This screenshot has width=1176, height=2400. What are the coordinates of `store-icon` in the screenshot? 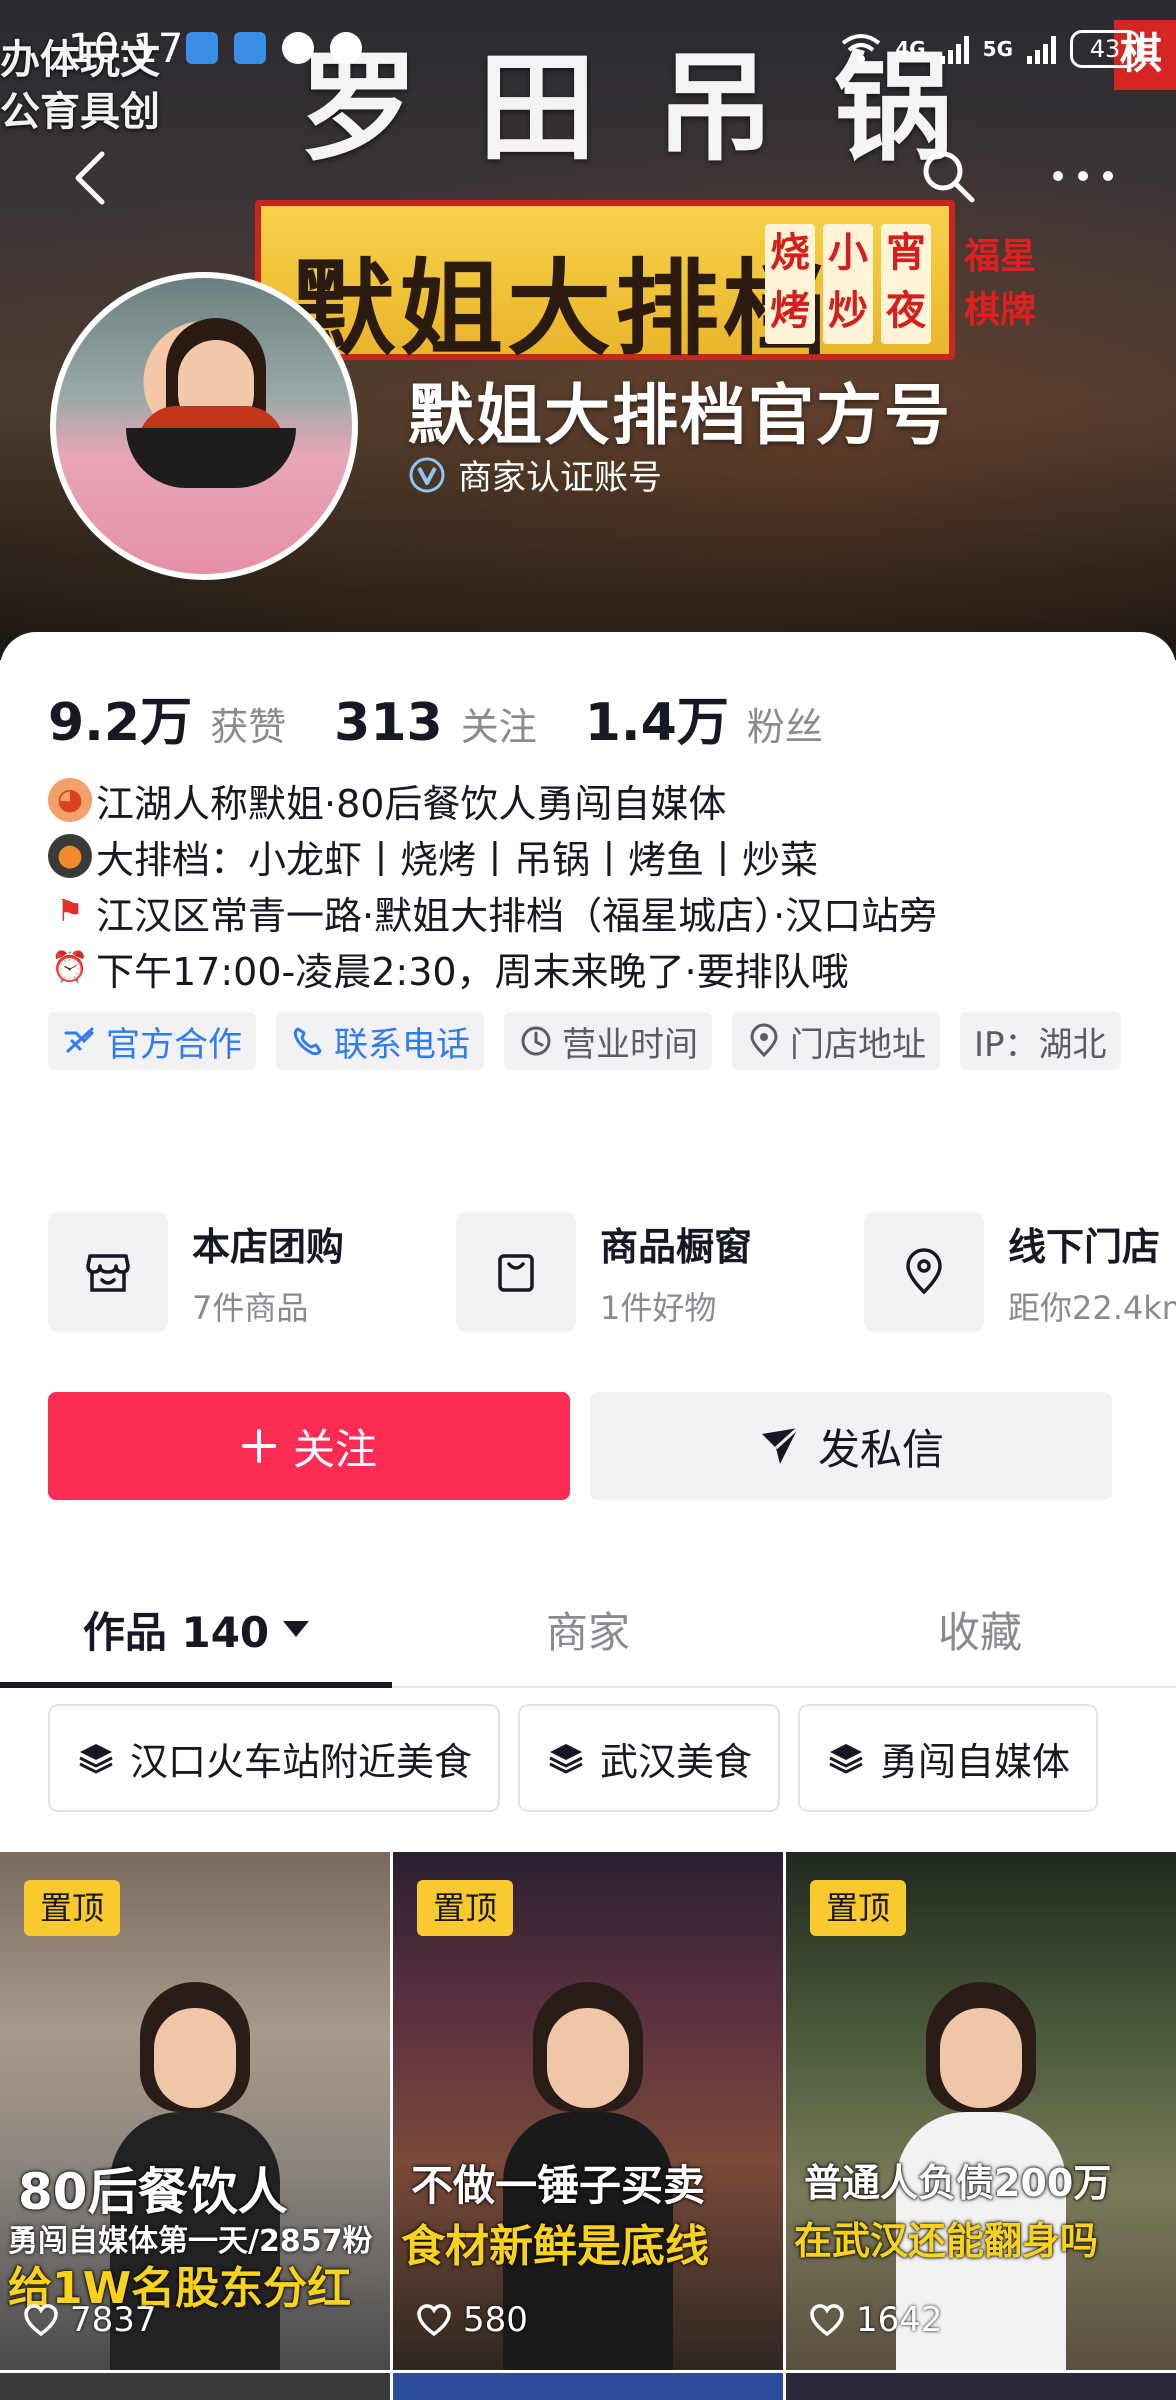 It's located at (108, 1273).